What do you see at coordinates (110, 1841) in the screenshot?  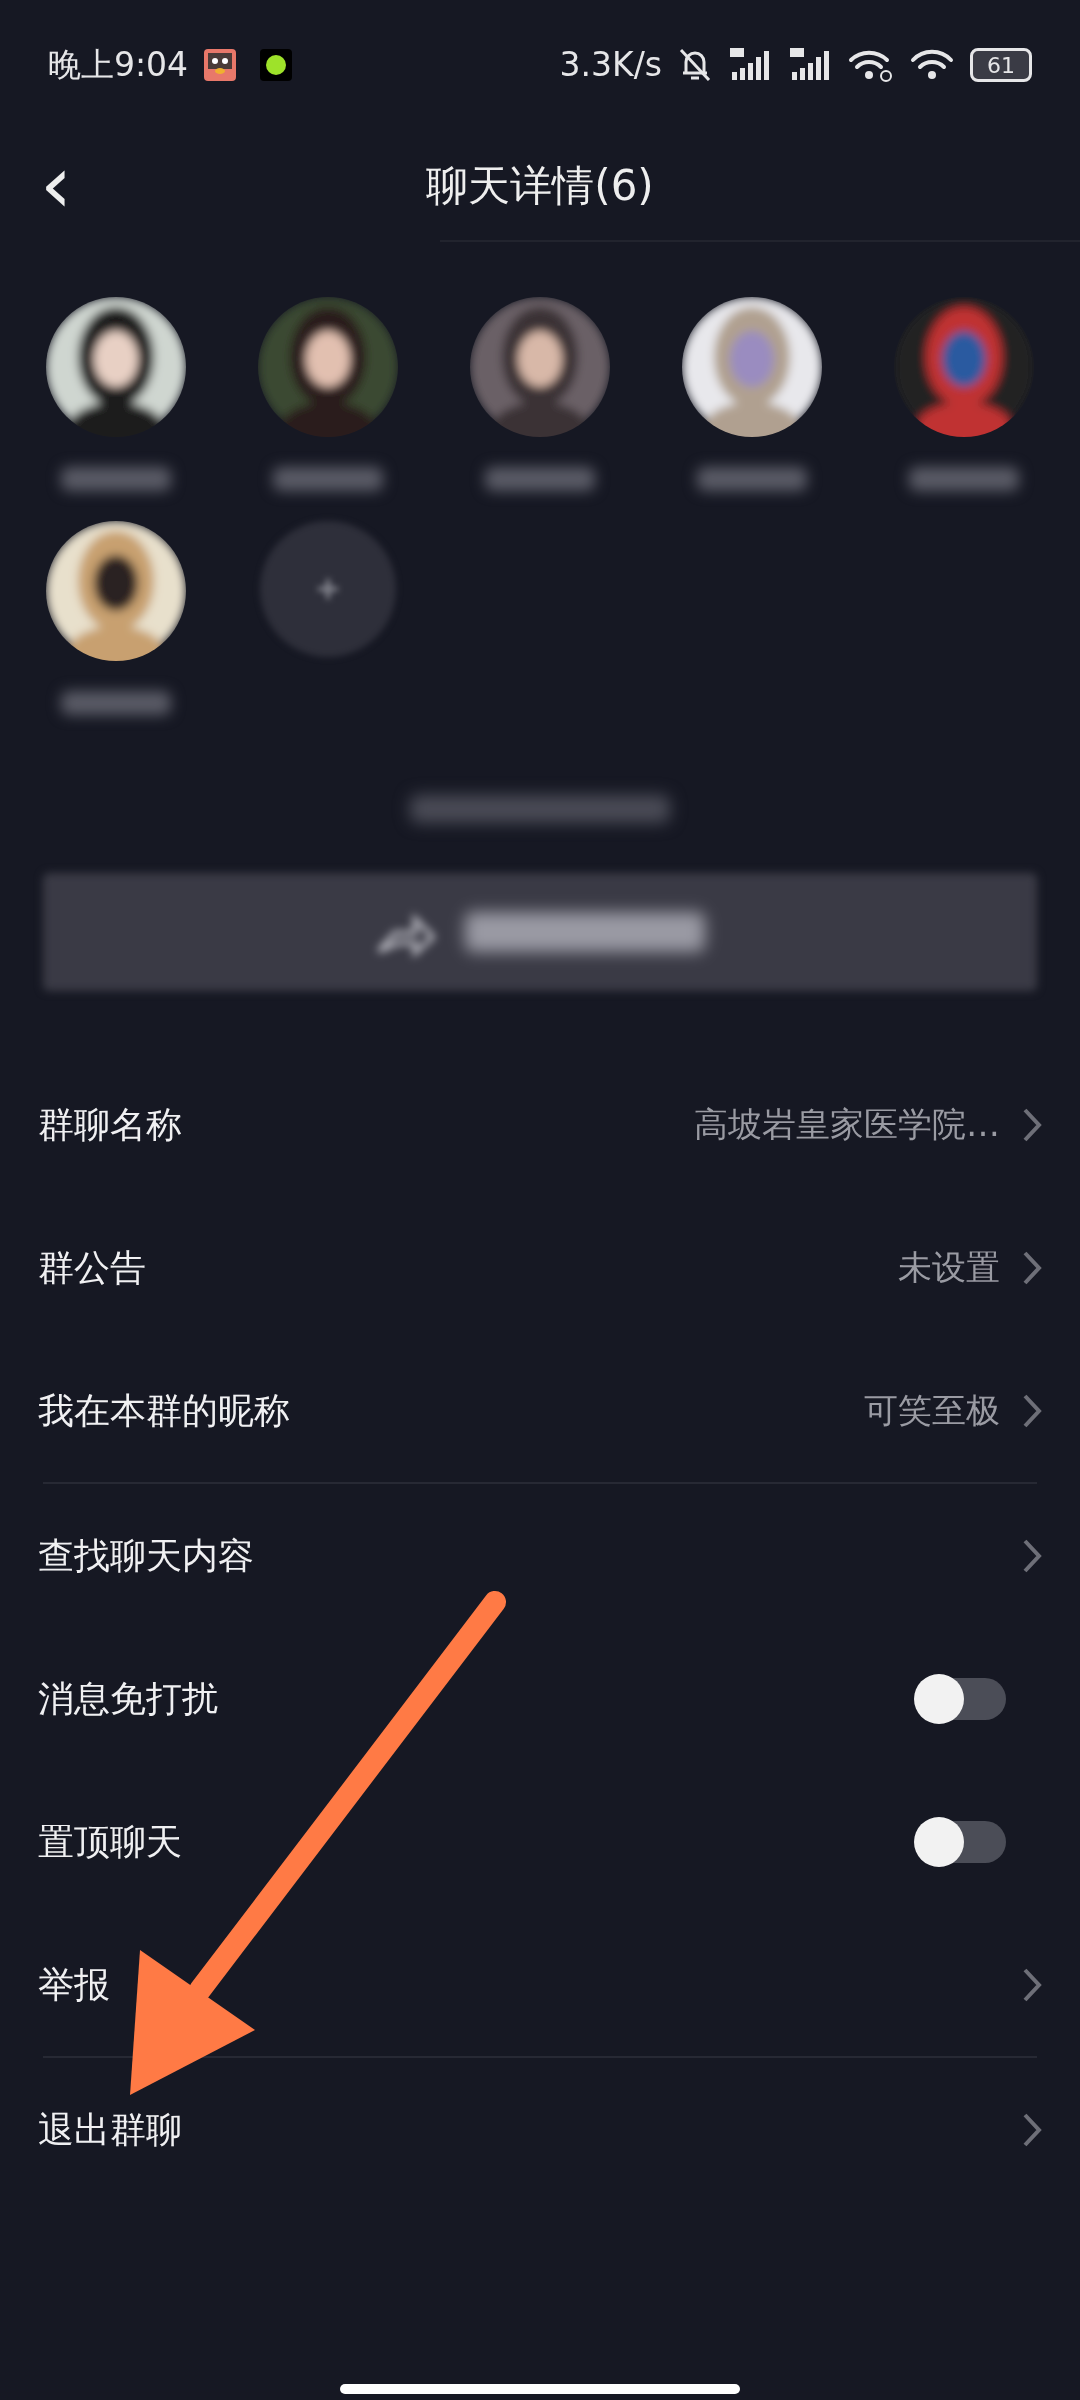 I see `row-label: 置顶聊天` at bounding box center [110, 1841].